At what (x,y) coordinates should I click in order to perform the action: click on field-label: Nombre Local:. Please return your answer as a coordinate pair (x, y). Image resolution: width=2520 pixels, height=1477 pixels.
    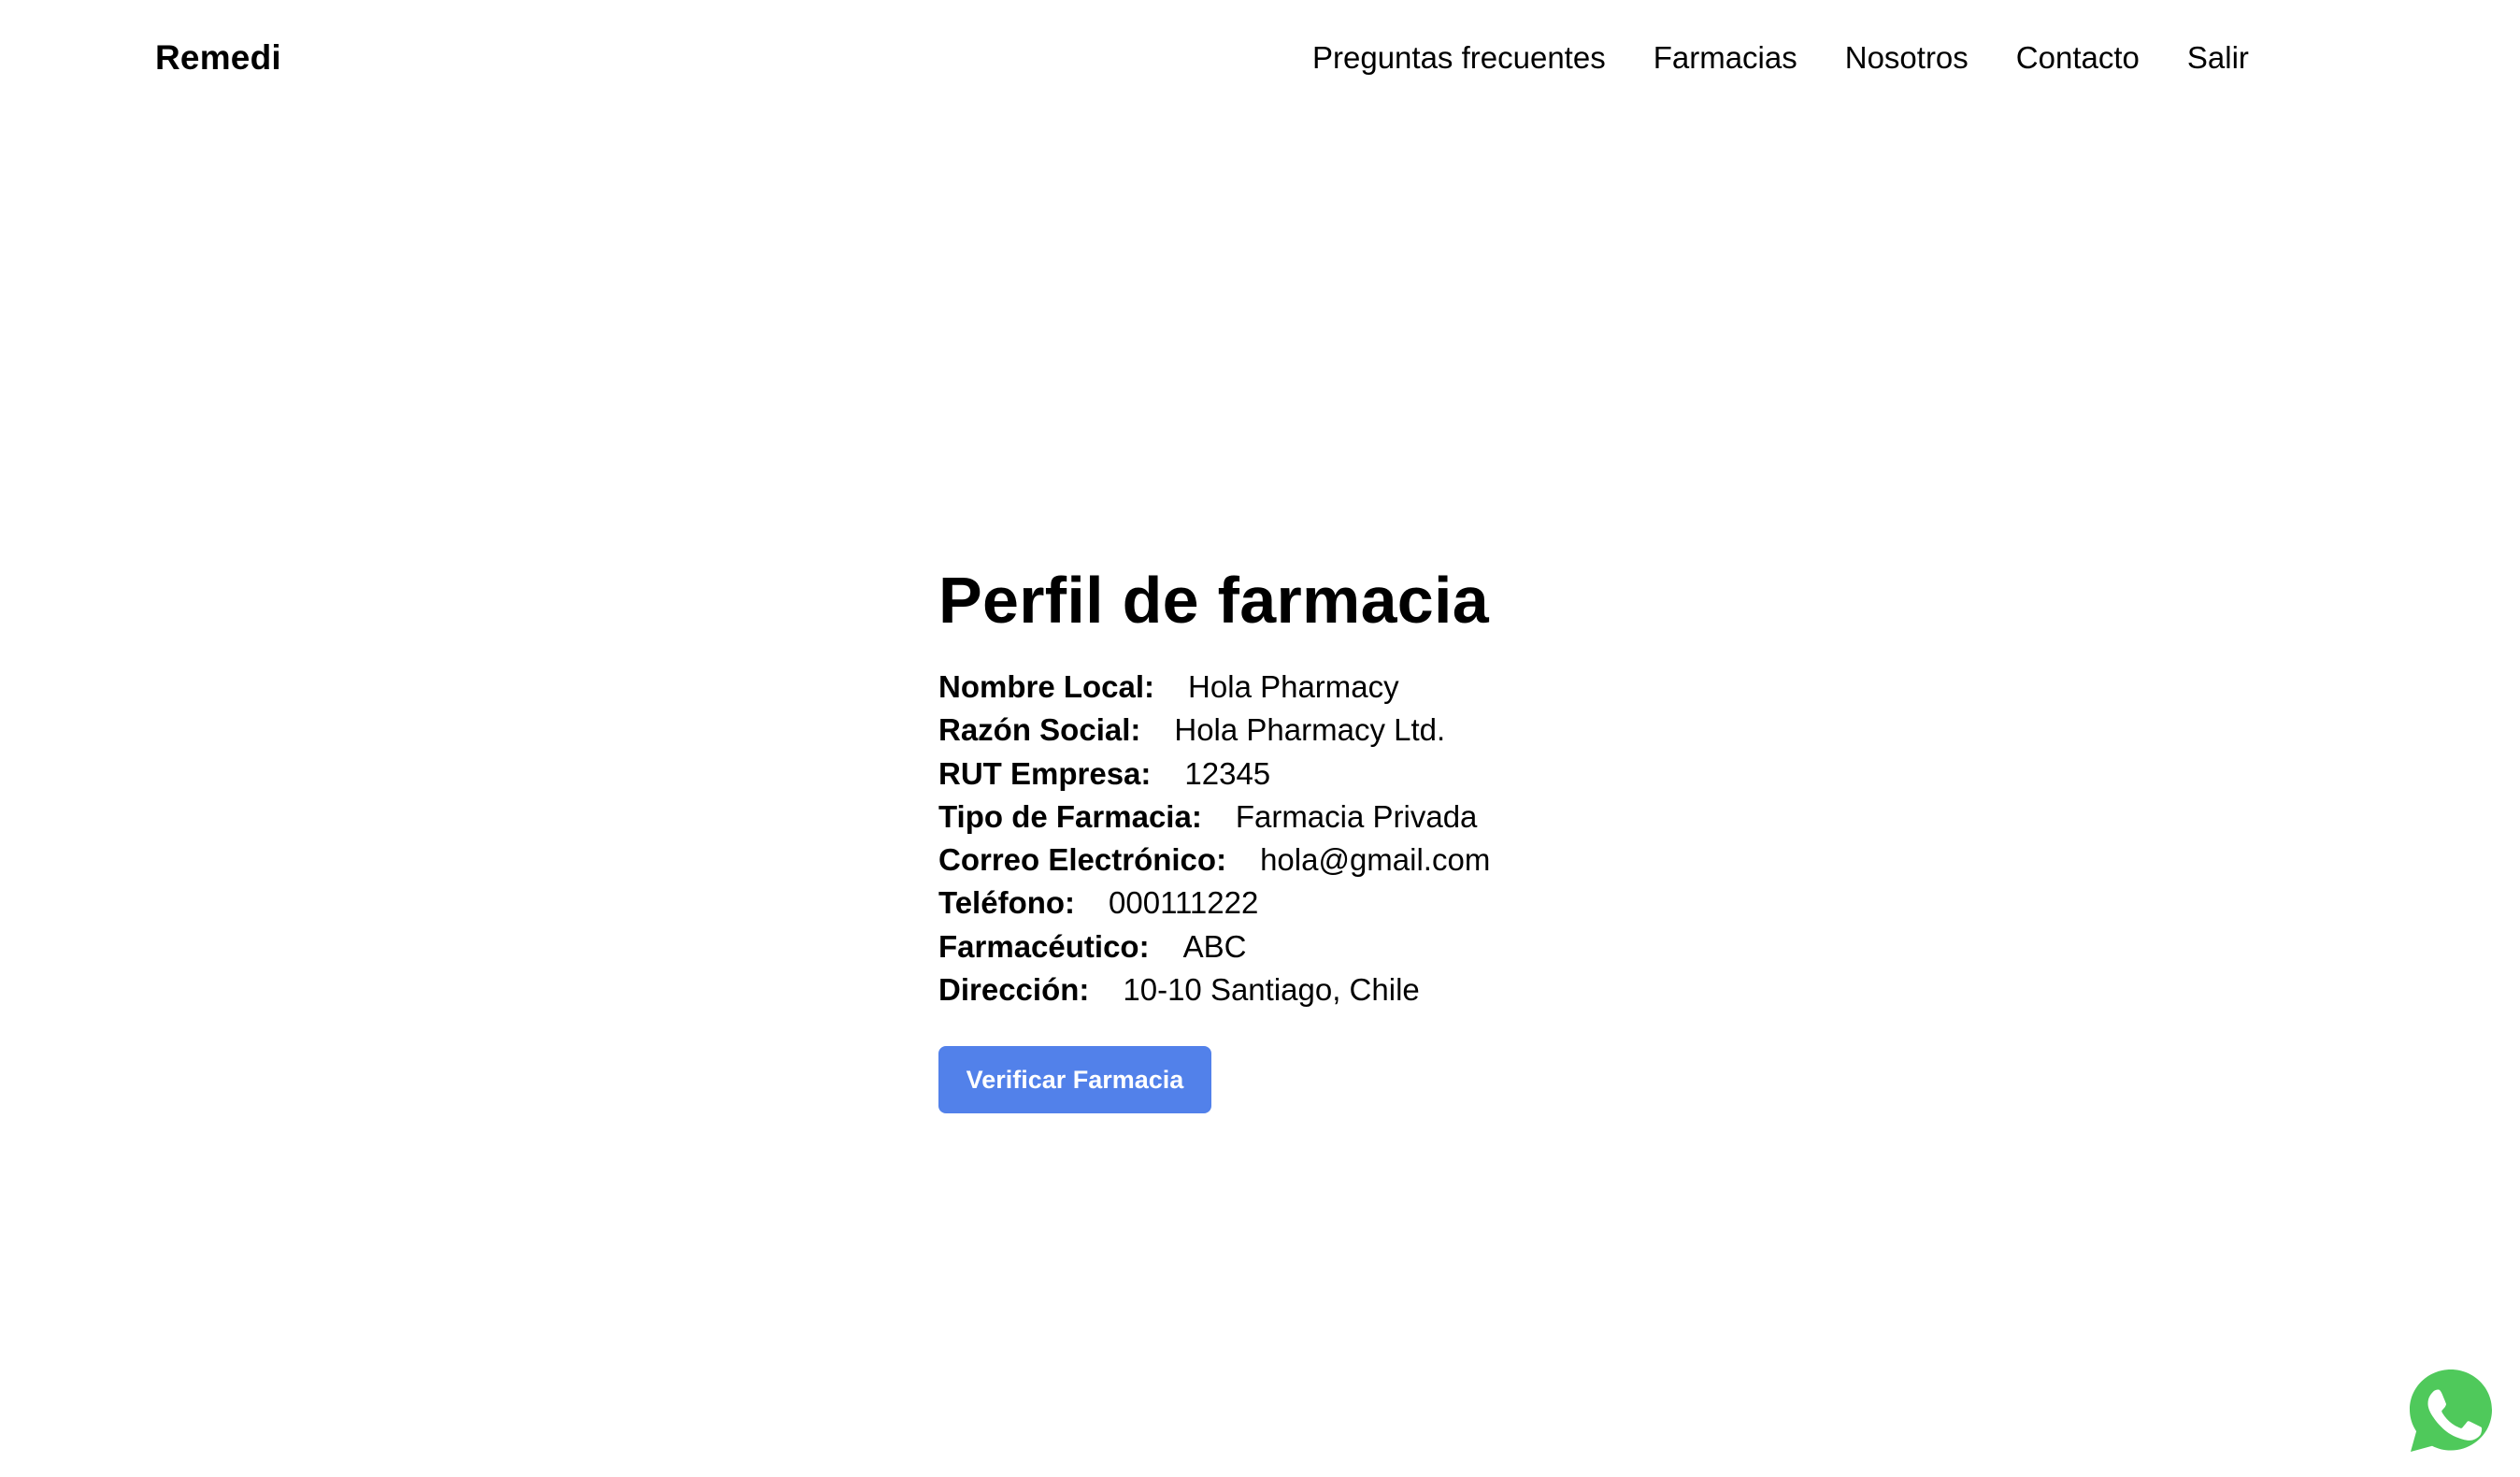
    Looking at the image, I should click on (1046, 686).